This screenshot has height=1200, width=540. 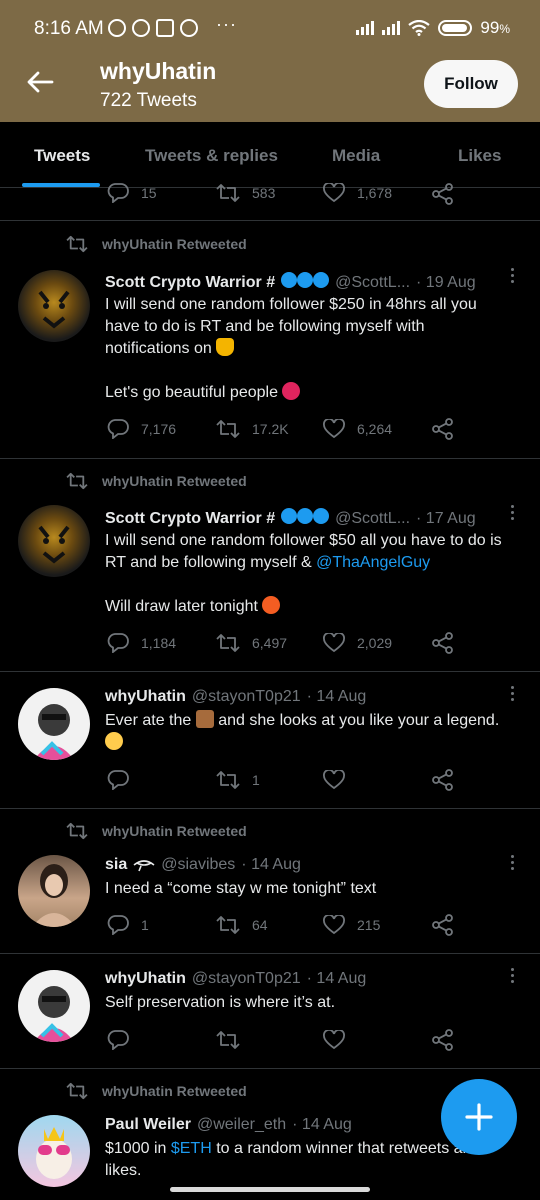 I want to click on reply-count: 15, so click(x=149, y=193).